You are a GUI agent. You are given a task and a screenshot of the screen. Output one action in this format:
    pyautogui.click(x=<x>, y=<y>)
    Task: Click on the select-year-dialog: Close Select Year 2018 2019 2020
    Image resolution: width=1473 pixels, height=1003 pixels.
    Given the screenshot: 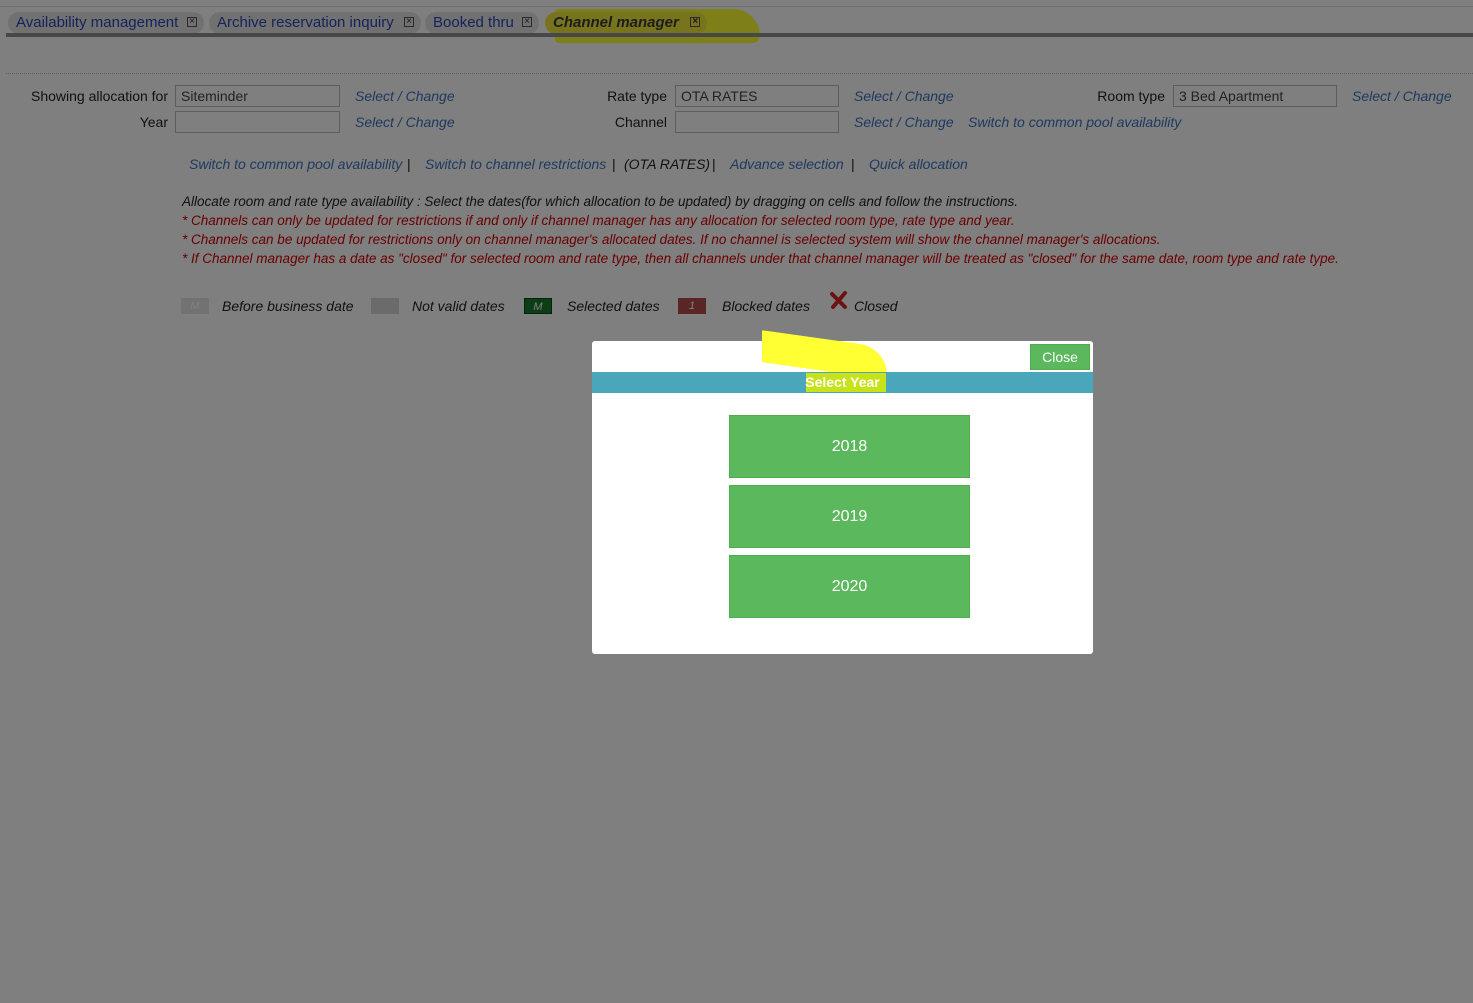 What is the action you would take?
    pyautogui.click(x=842, y=492)
    